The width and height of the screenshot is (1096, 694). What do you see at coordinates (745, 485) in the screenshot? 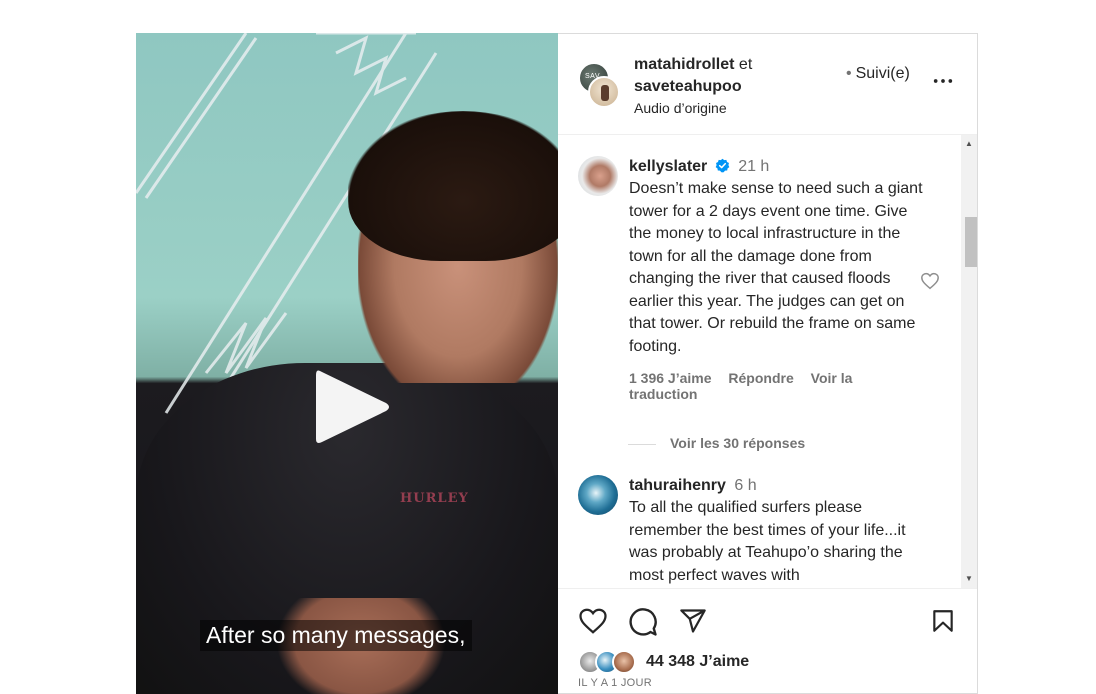
I see `comment-timestamp: 6 h` at bounding box center [745, 485].